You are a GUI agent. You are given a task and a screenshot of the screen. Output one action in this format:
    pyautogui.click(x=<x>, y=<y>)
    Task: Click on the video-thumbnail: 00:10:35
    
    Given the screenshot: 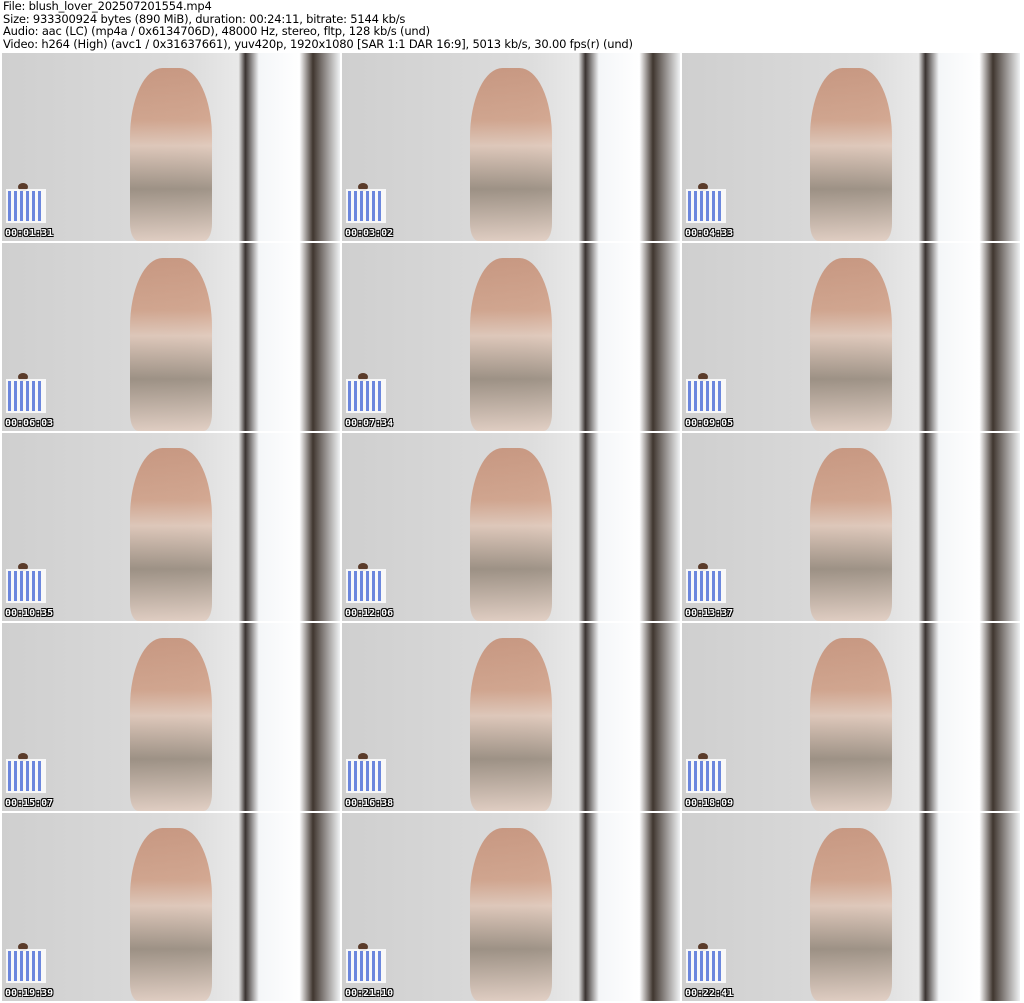 What is the action you would take?
    pyautogui.click(x=171, y=527)
    